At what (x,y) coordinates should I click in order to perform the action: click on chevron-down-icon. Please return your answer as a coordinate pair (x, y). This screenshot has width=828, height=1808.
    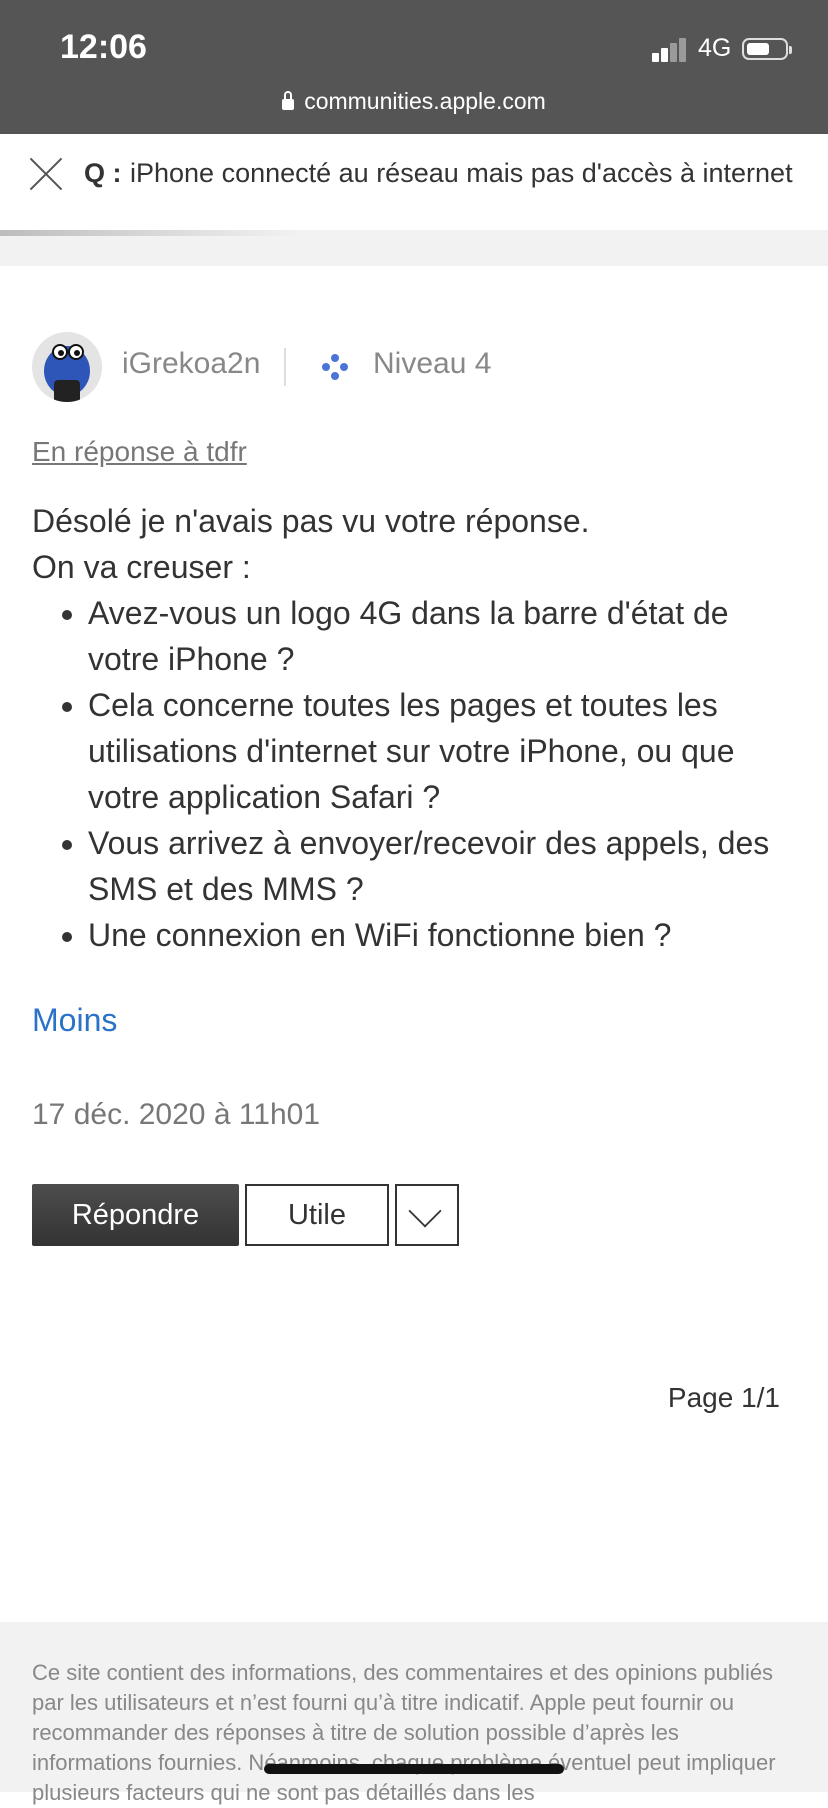
    Looking at the image, I should click on (425, 1211).